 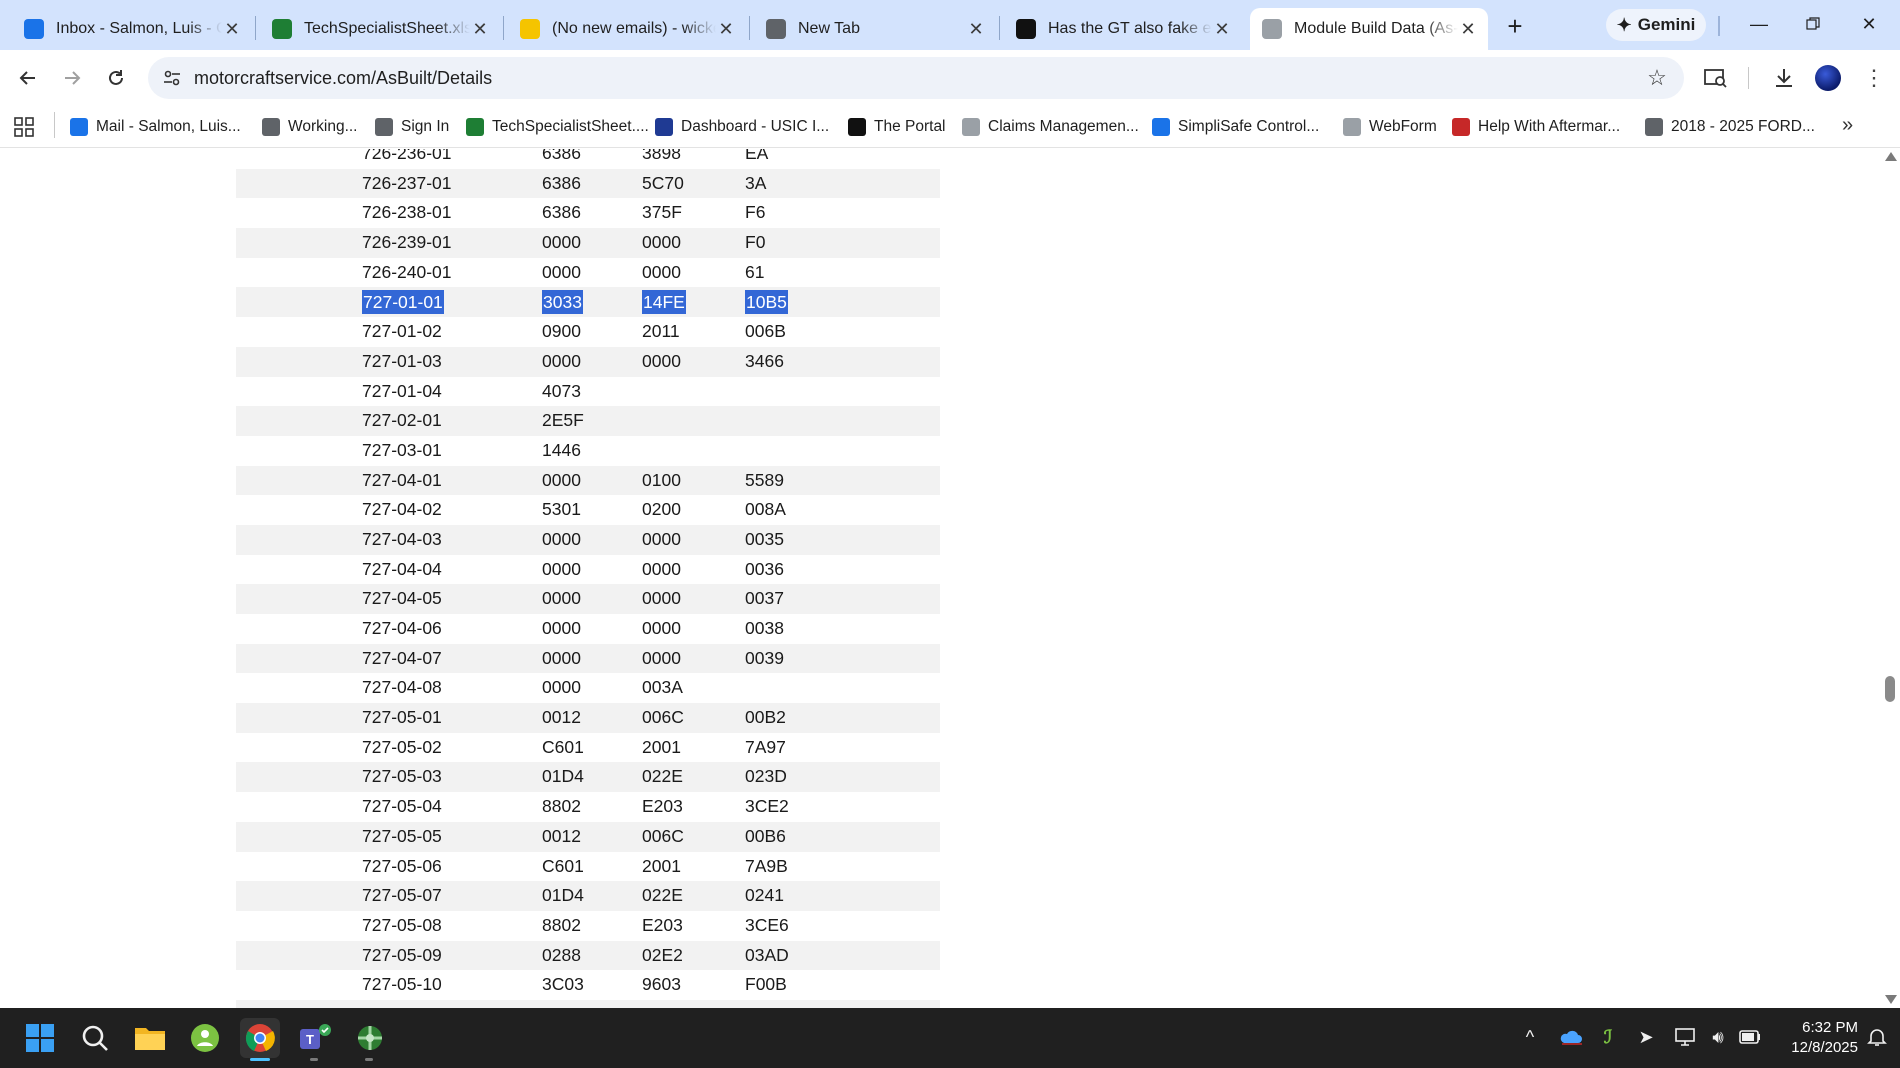 I want to click on bookmark-item: WebForm, so click(x=1390, y=127).